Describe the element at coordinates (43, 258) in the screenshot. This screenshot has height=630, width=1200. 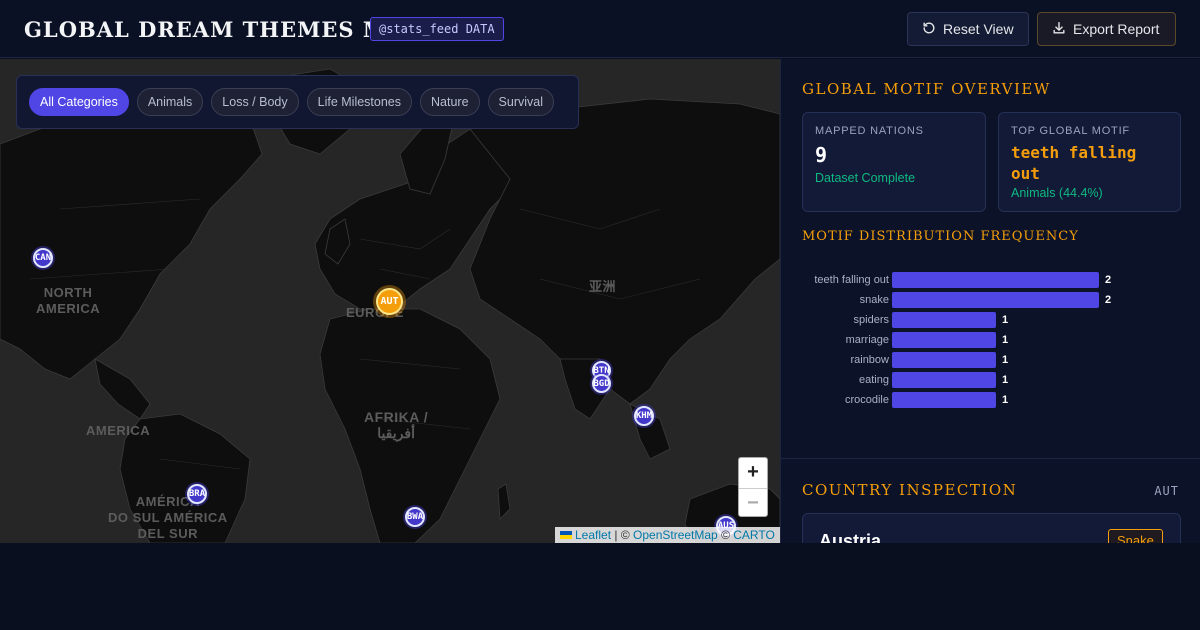
I see `country-marker-can: CAN` at that location.